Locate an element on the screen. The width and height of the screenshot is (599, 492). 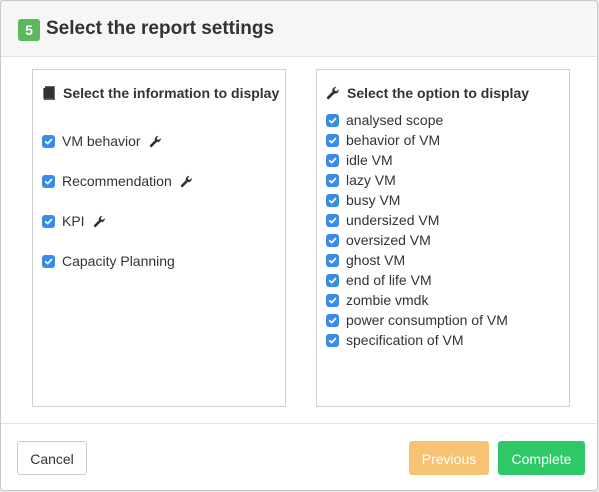
cancel-button: Cancel is located at coordinates (52, 458).